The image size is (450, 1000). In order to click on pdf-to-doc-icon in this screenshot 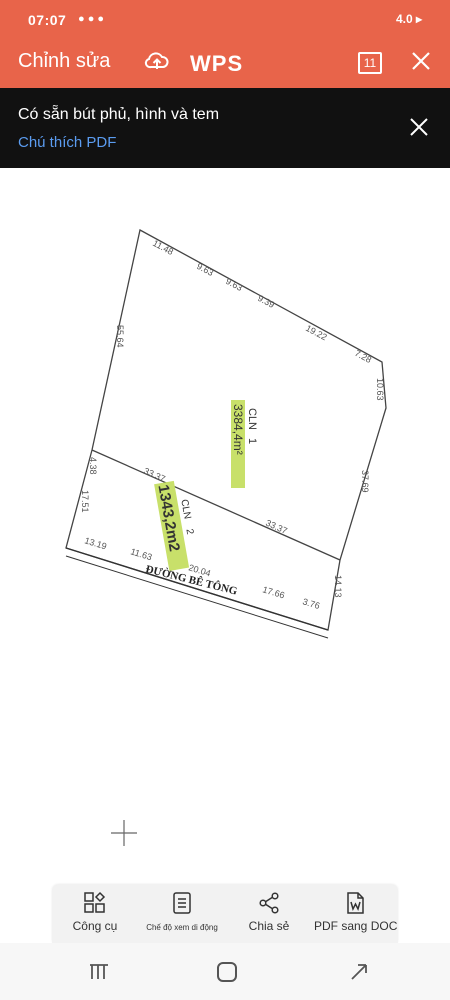, I will do `click(355, 903)`.